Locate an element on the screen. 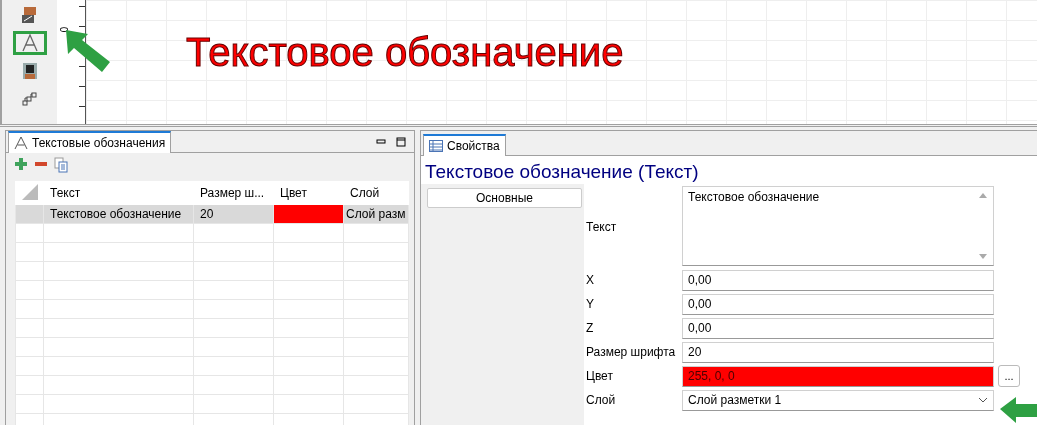  field-label: Y is located at coordinates (590, 304).